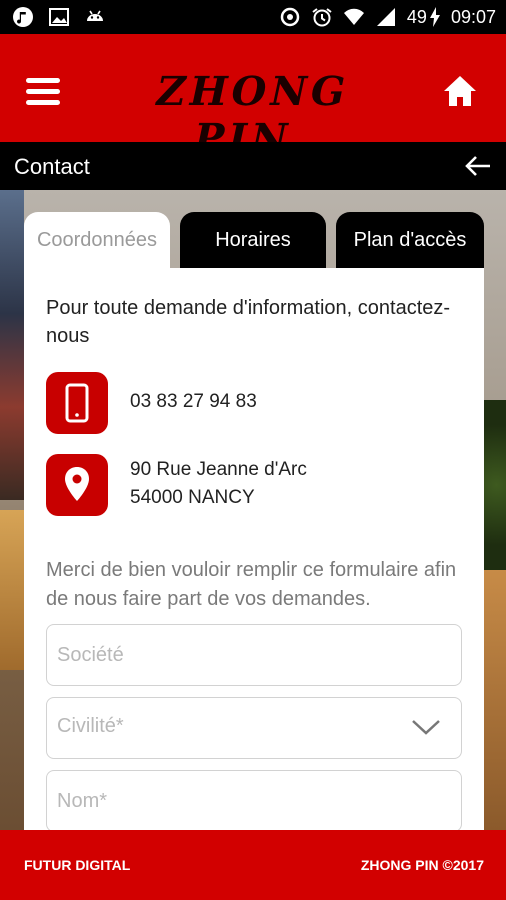  Describe the element at coordinates (218, 484) in the screenshot. I see `address: 90 Rue Jeanne d'Arc 54000 NANCY` at that location.